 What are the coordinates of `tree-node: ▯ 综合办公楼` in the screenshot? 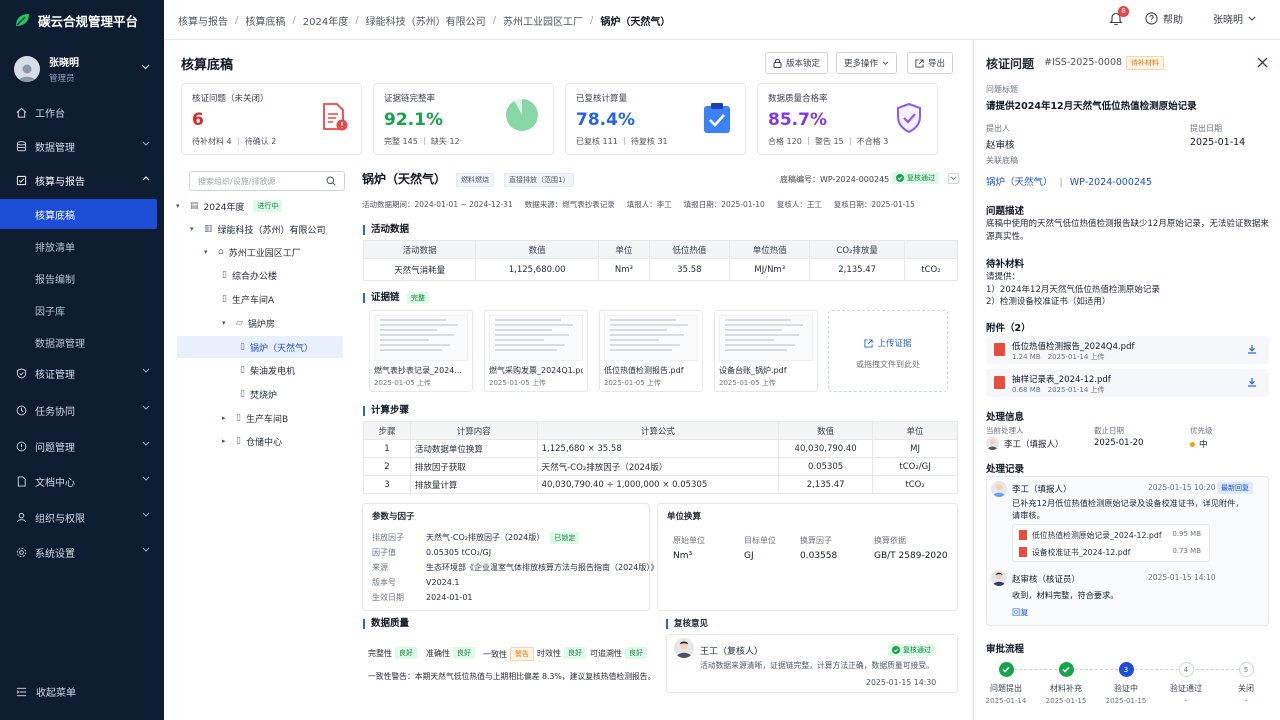 It's located at (249, 275).